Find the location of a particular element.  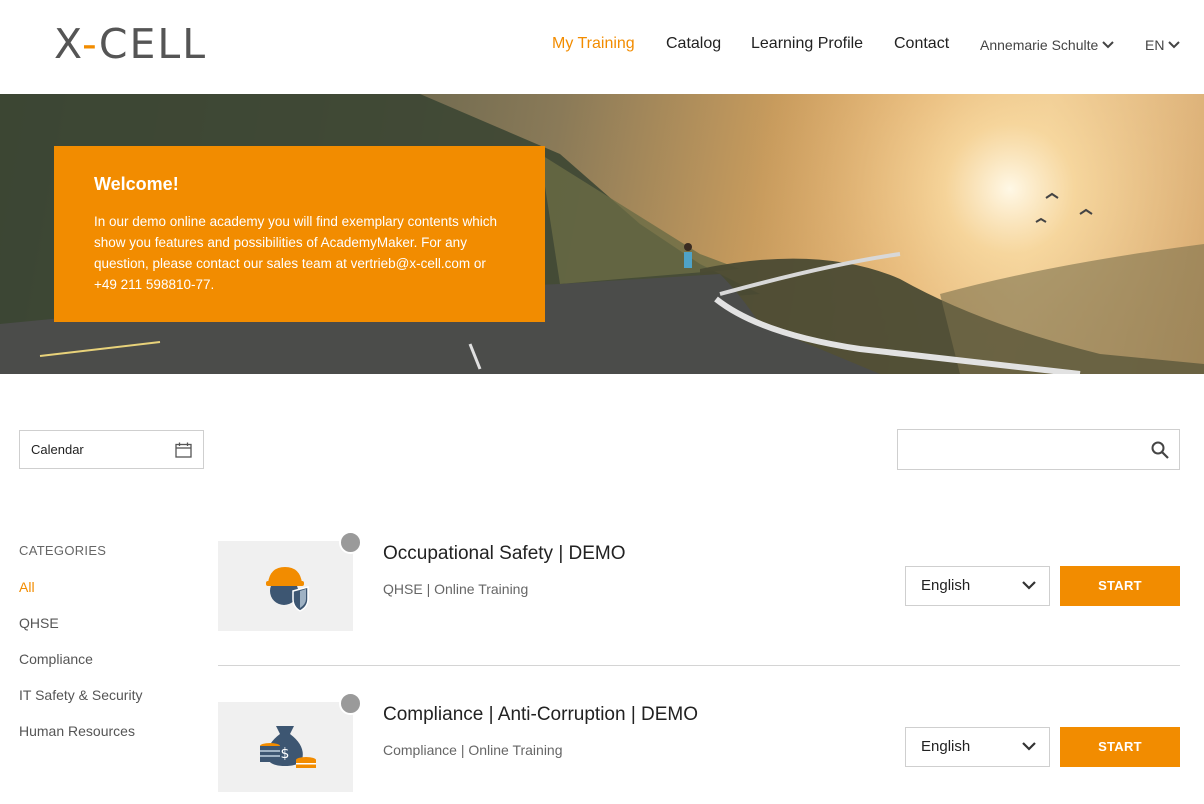

course-subtitle: Compliance | Online Training is located at coordinates (473, 750).